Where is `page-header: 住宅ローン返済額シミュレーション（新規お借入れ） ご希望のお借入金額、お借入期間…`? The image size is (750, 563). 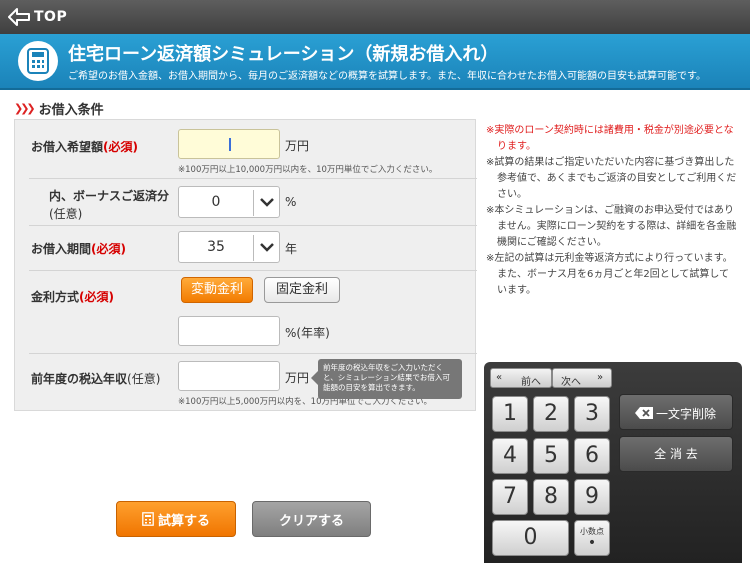 page-header: 住宅ローン返済額シミュレーション（新規お借入れ） ご希望のお借入金額、お借入期間… is located at coordinates (375, 62).